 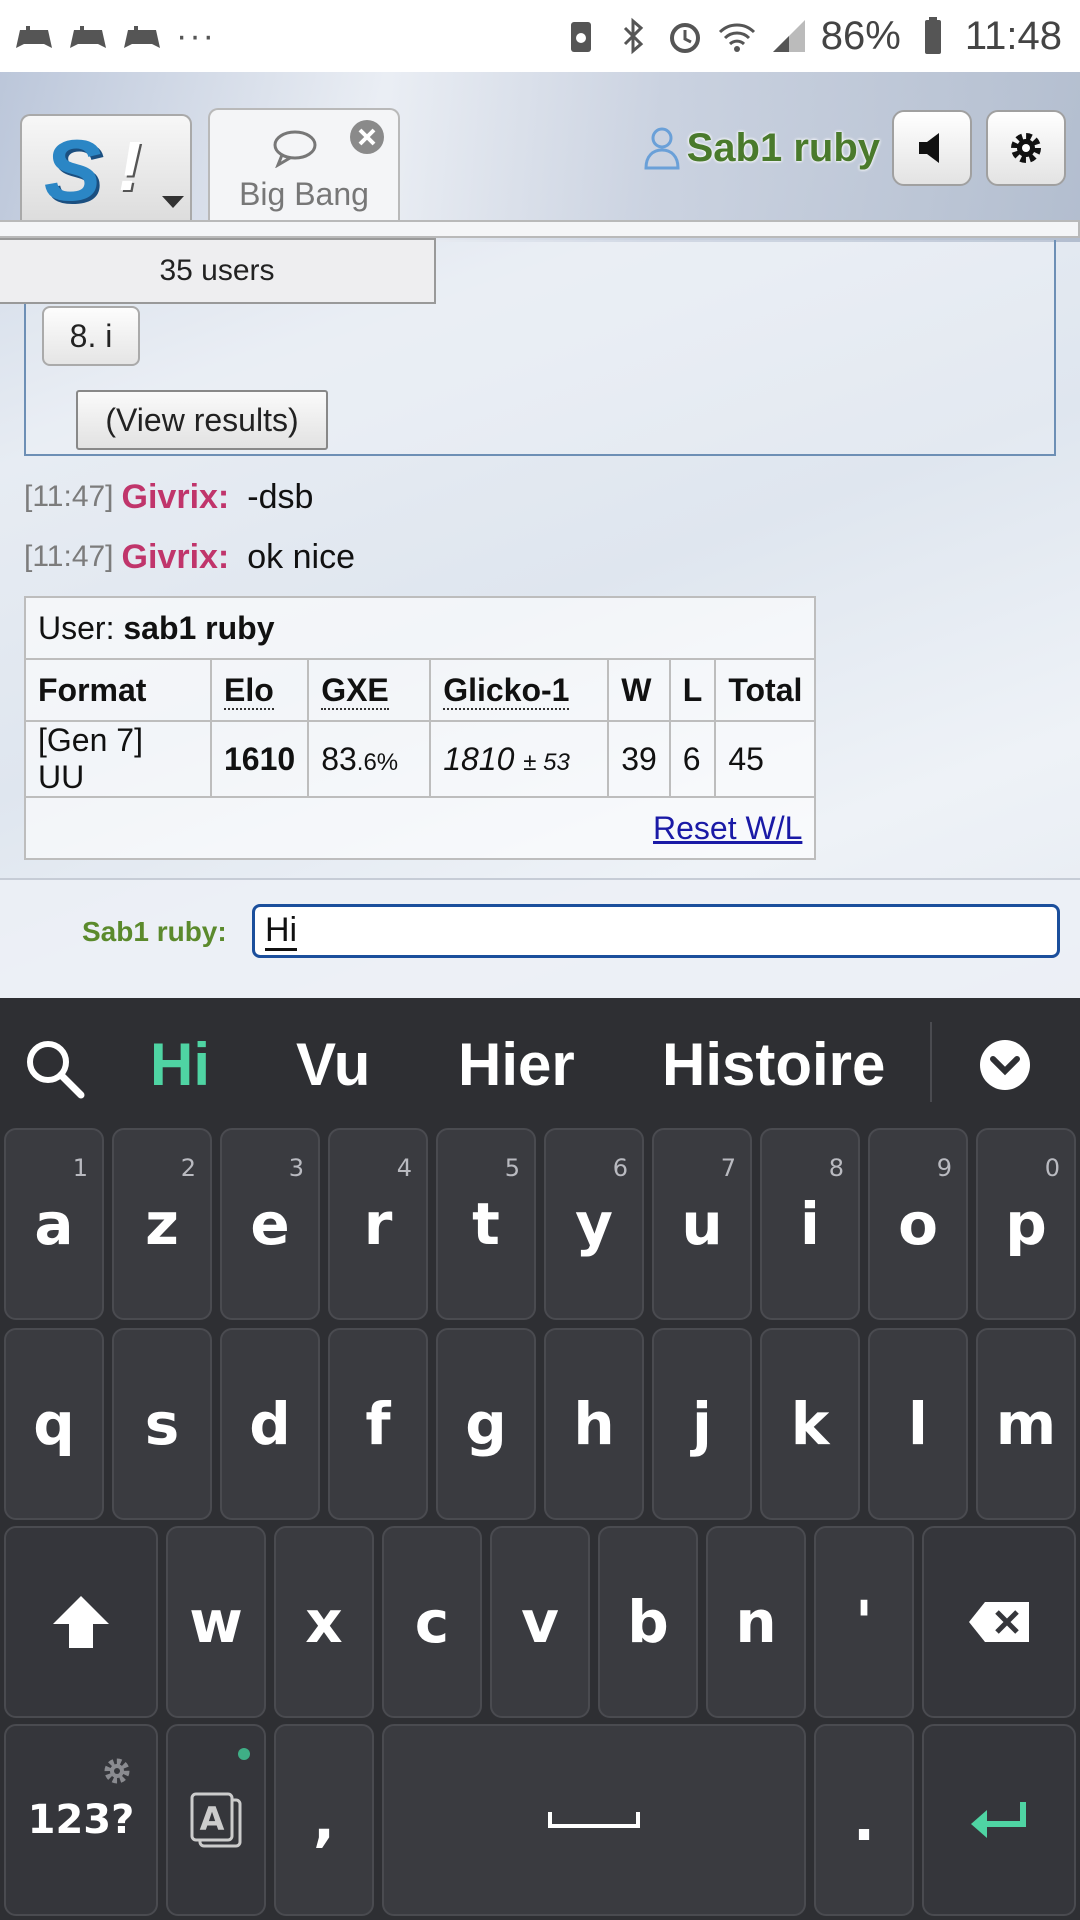 What do you see at coordinates (692, 759) in the screenshot?
I see `cell-l: 6` at bounding box center [692, 759].